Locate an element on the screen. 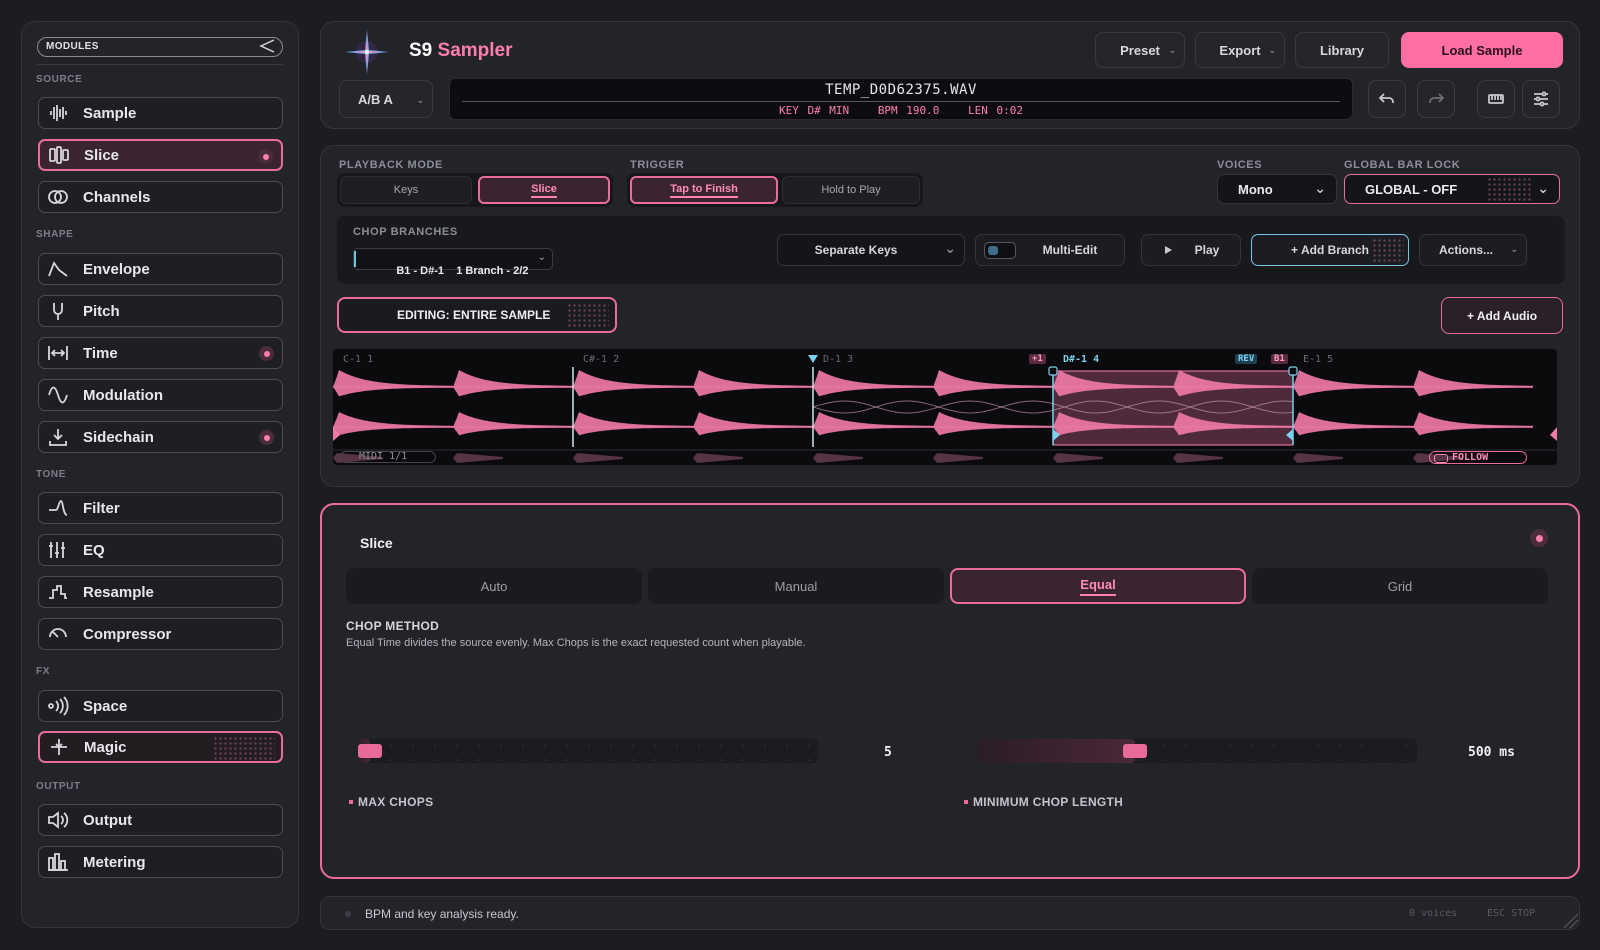 The image size is (1600, 950). follow-toggle: FOLLOW is located at coordinates (1478, 457).